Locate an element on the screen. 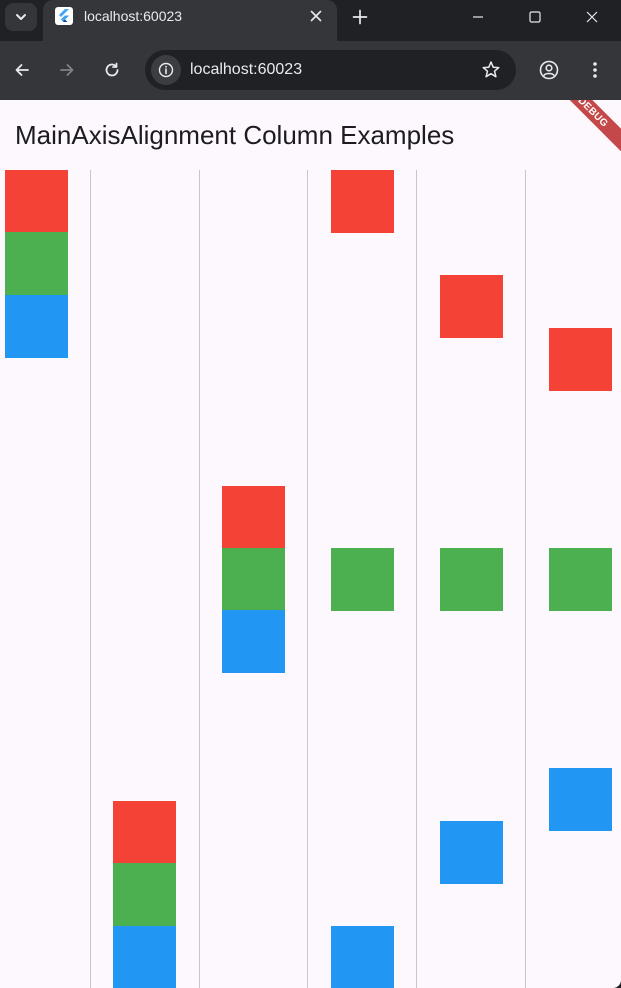 The width and height of the screenshot is (621, 988). more-vert-icon is located at coordinates (595, 70).